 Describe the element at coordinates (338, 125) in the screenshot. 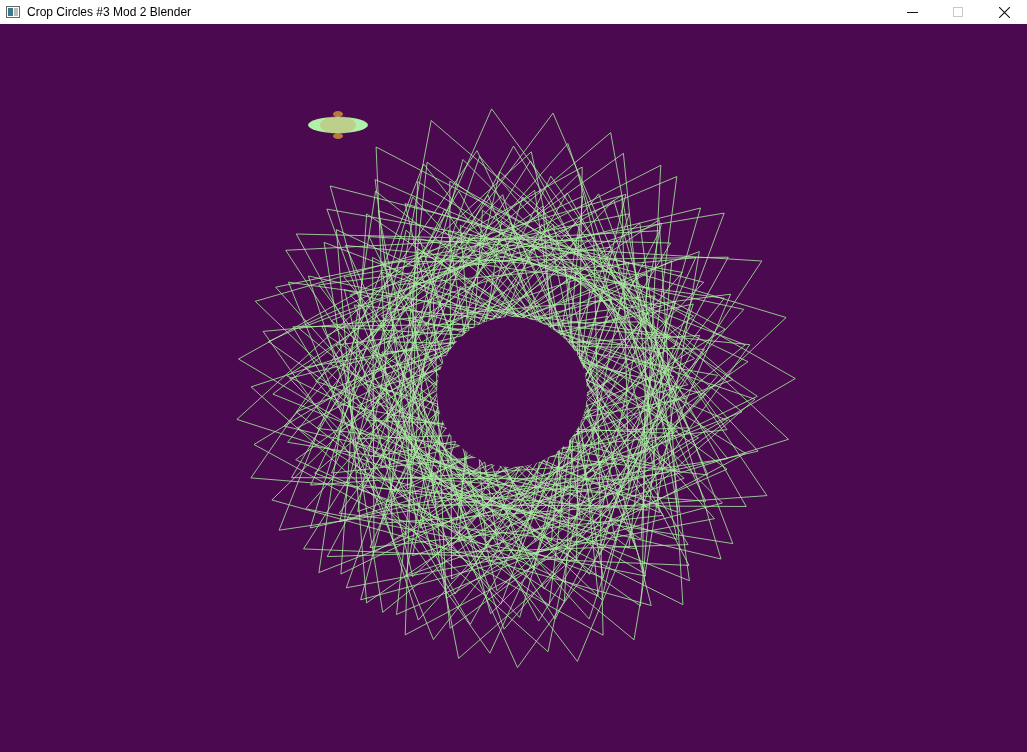

I see `ufo-drawing` at that location.